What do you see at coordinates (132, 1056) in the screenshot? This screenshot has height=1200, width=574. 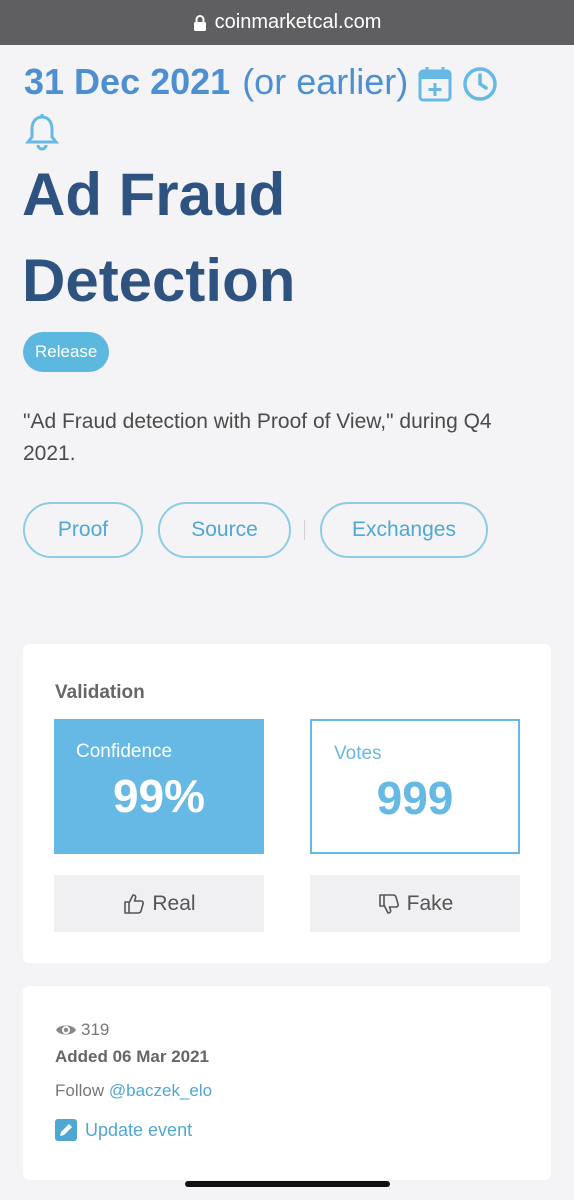 I see `added-date: Added 06 Mar 2021` at bounding box center [132, 1056].